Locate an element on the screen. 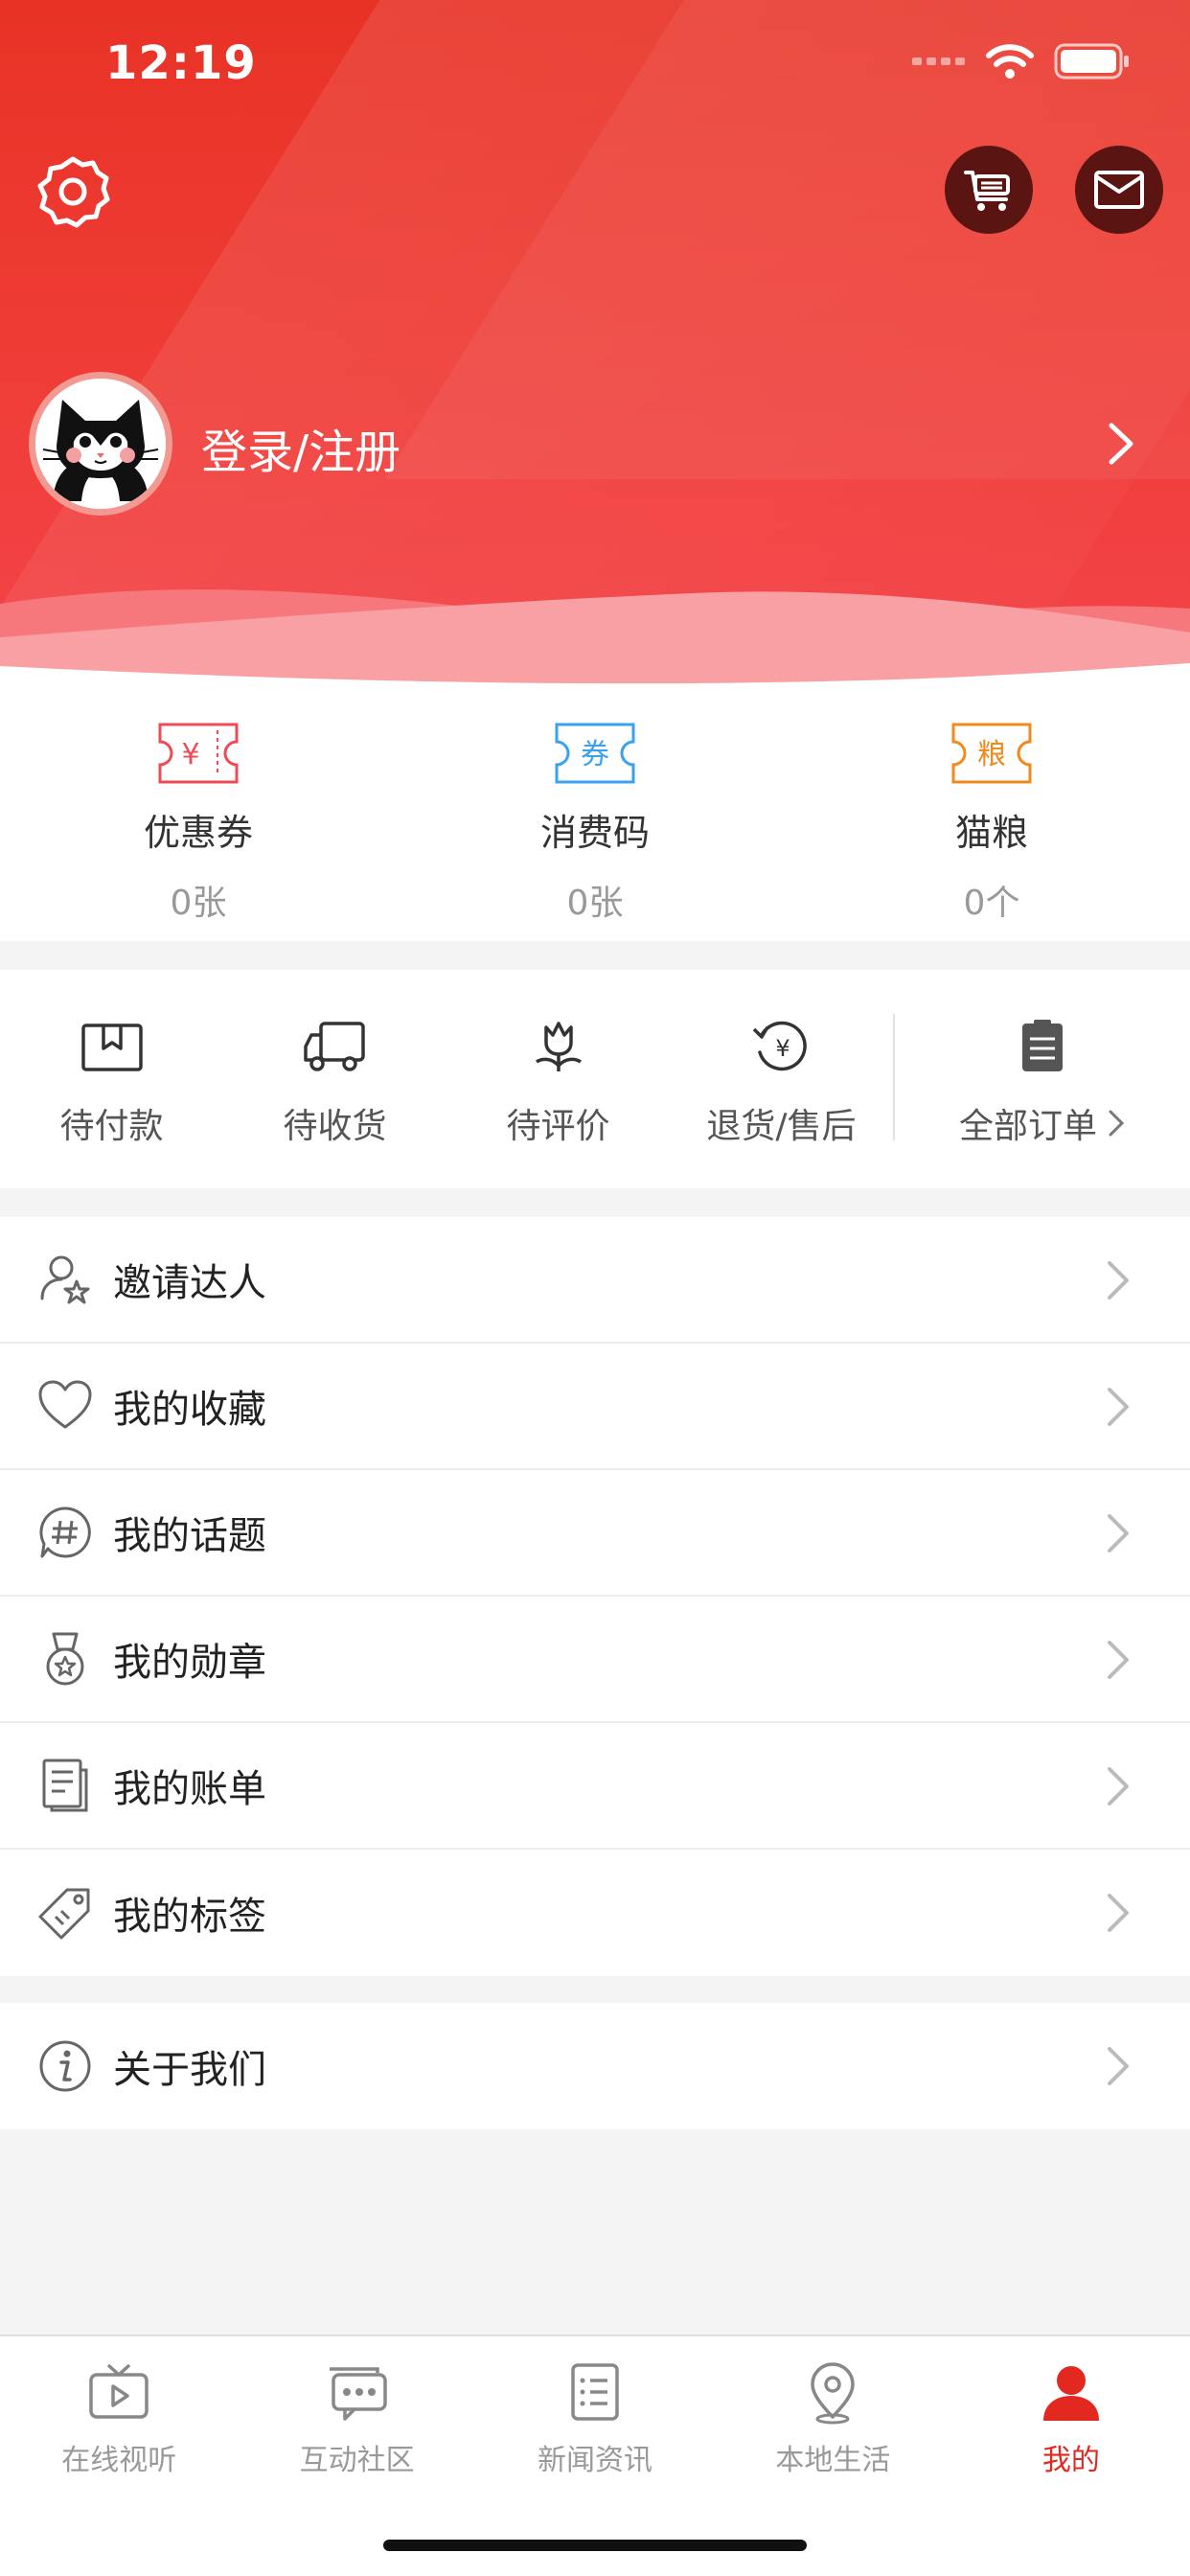  news-icon is located at coordinates (595, 2392).